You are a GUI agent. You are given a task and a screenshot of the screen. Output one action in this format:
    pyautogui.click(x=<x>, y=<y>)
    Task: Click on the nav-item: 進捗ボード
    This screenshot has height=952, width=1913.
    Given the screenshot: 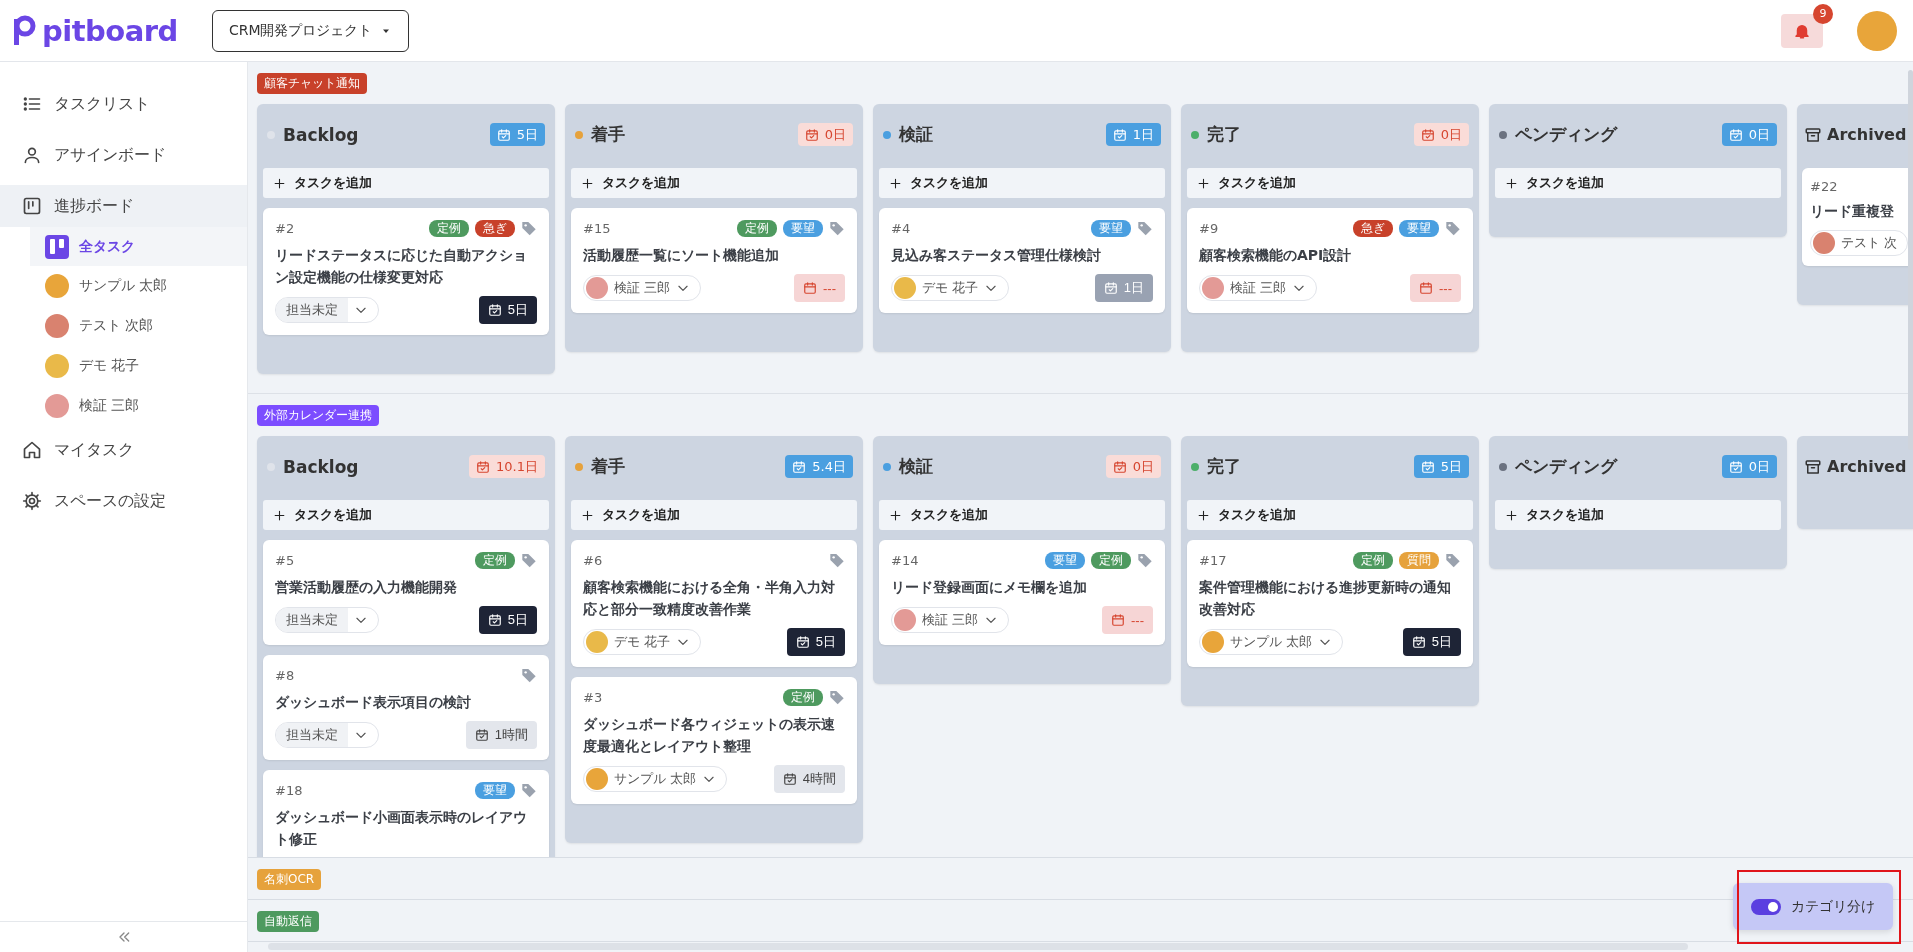 What is the action you would take?
    pyautogui.click(x=123, y=206)
    